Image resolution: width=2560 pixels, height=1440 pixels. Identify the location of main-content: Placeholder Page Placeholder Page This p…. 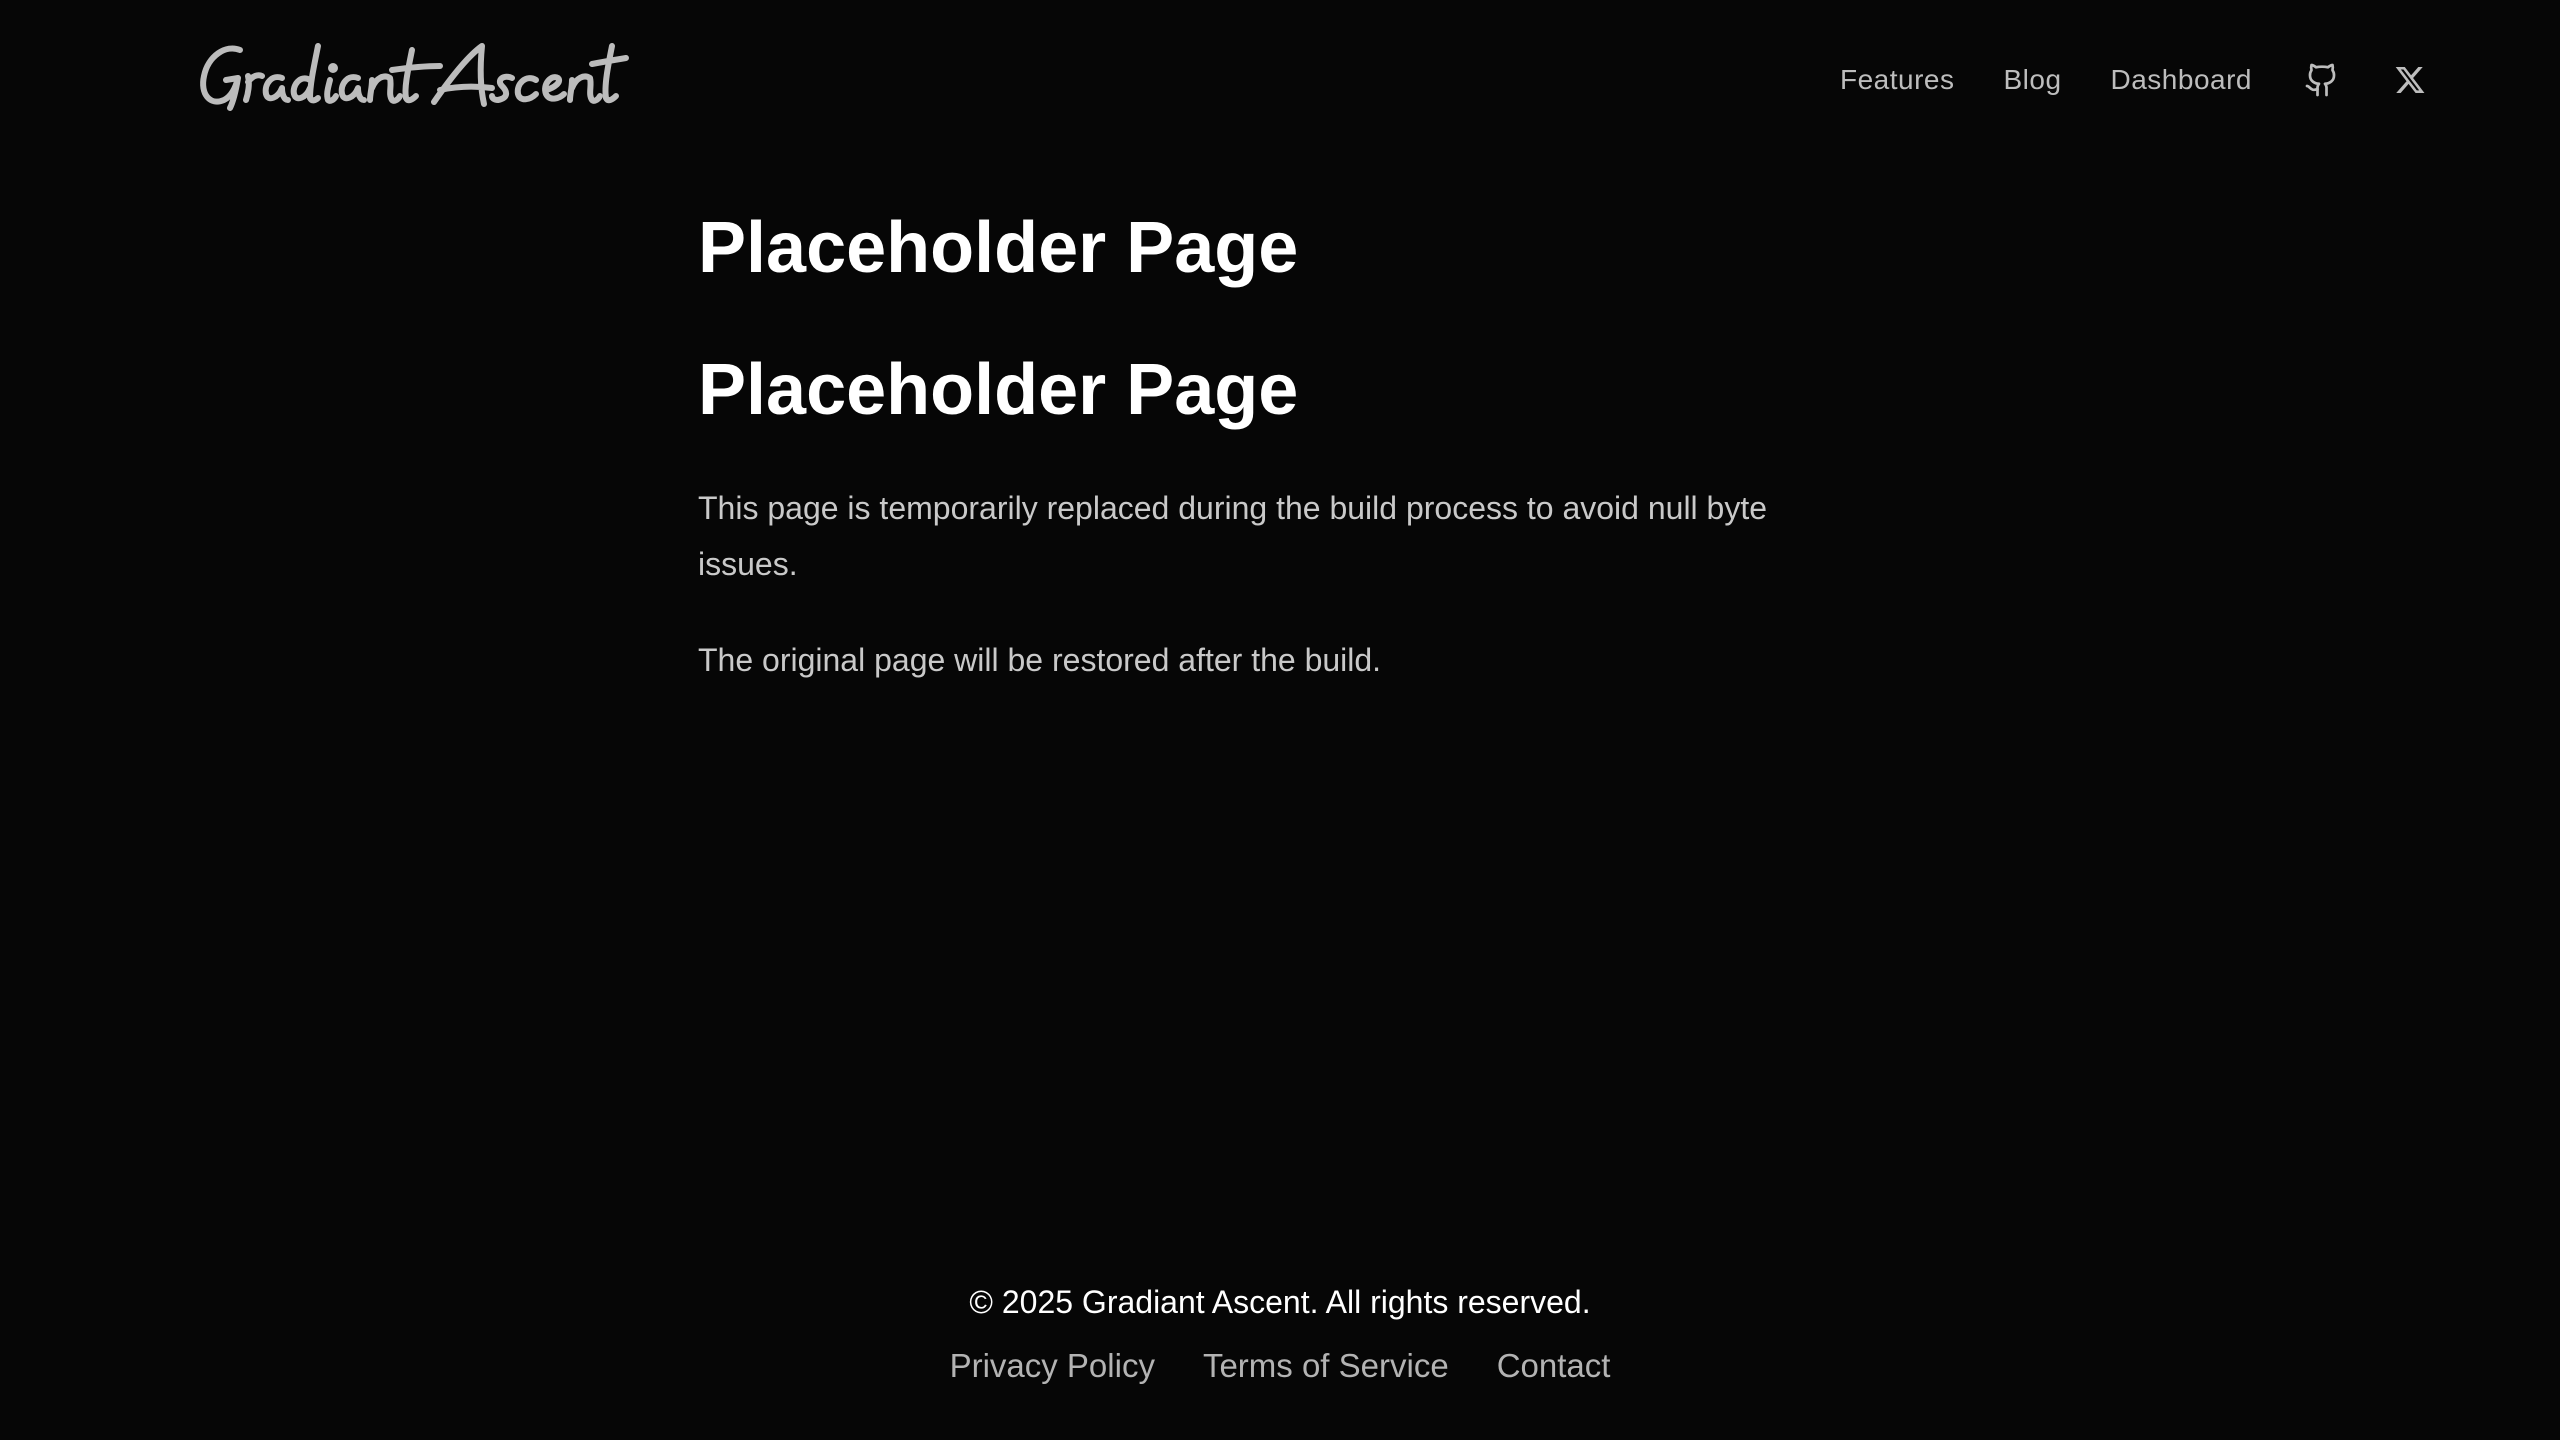
(1248, 442).